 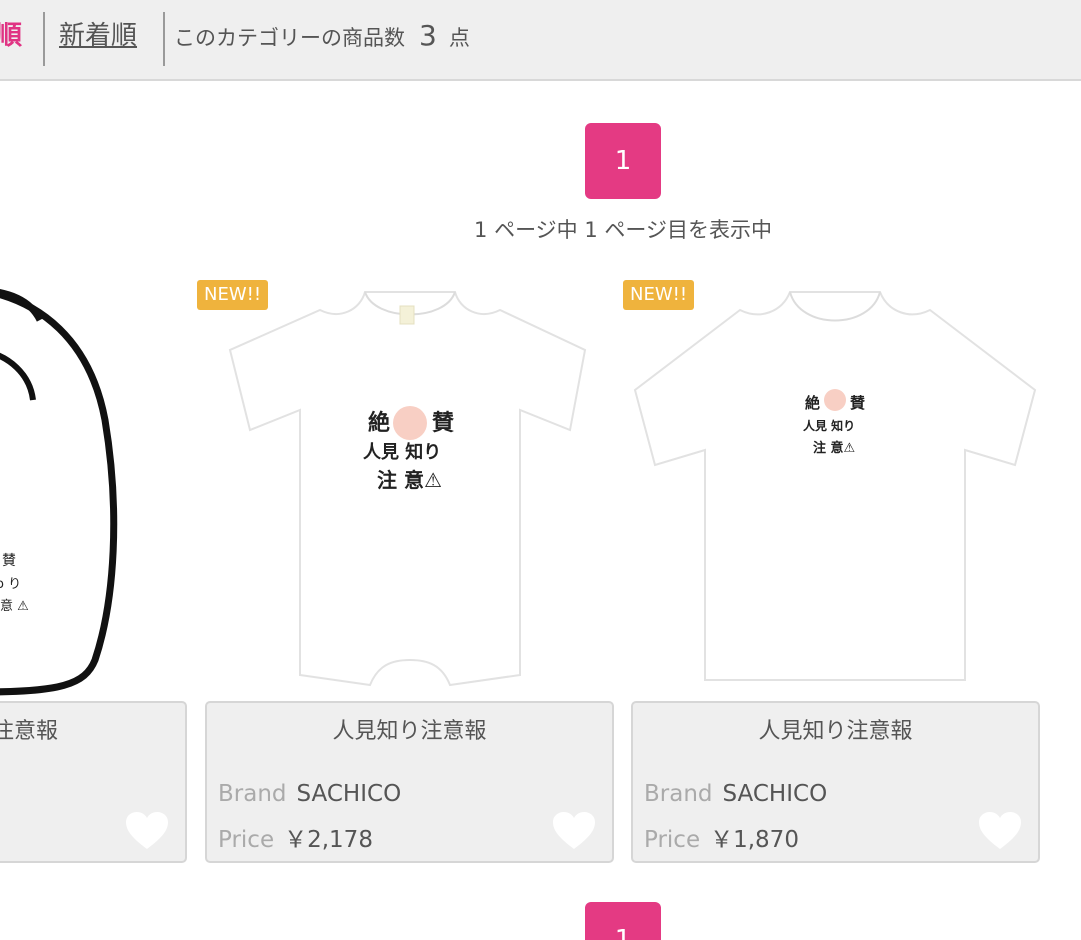 What do you see at coordinates (93, 782) in the screenshot?
I see `product-info-box: 注意報` at bounding box center [93, 782].